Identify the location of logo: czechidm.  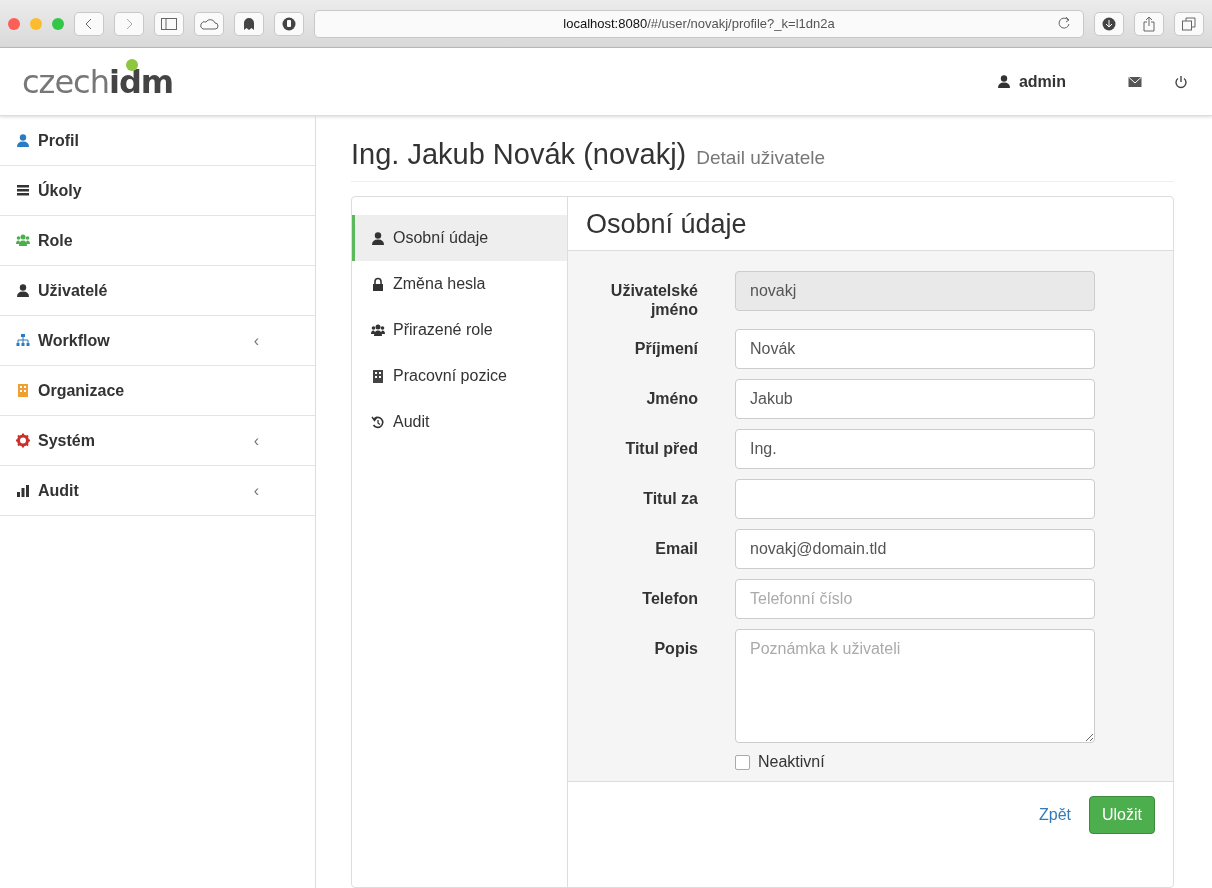
(98, 81).